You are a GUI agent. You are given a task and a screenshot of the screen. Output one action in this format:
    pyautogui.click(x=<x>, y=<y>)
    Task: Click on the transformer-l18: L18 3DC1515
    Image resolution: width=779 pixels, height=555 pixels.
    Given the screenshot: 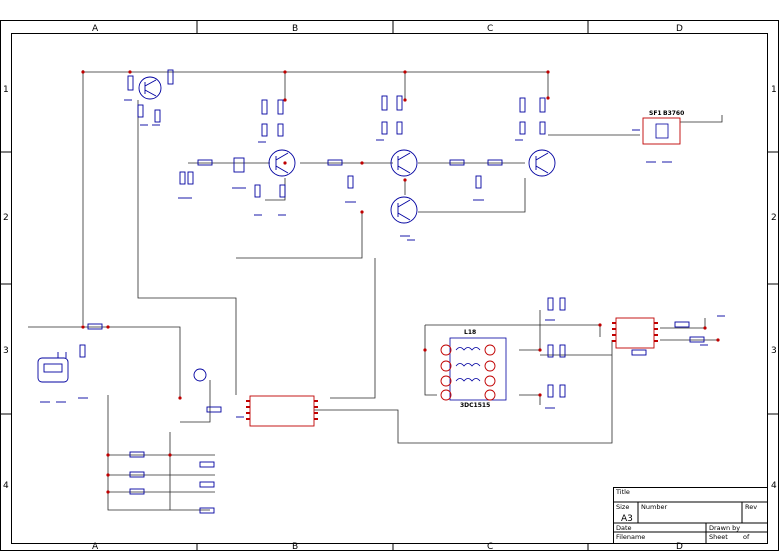 What is the action you would take?
    pyautogui.click(x=473, y=369)
    